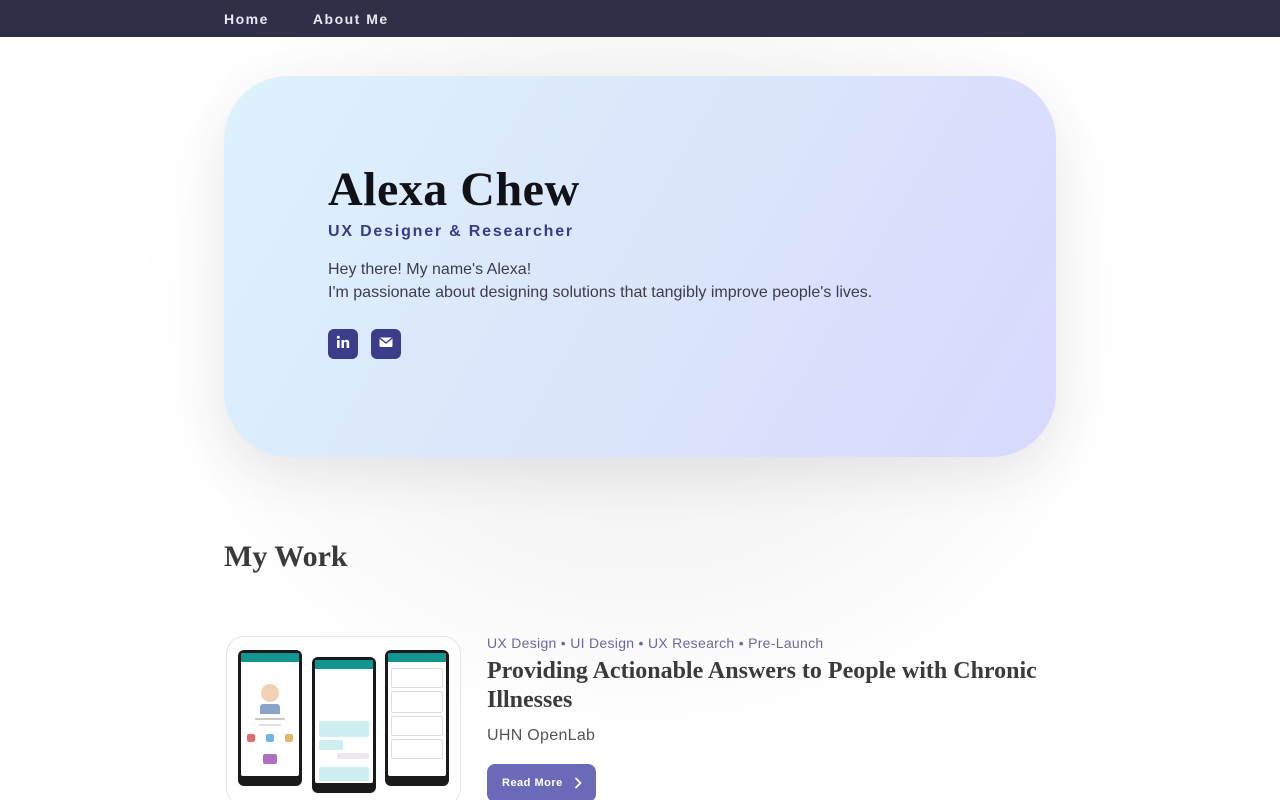  Describe the element at coordinates (532, 783) in the screenshot. I see `read-more-label: Read More` at that location.